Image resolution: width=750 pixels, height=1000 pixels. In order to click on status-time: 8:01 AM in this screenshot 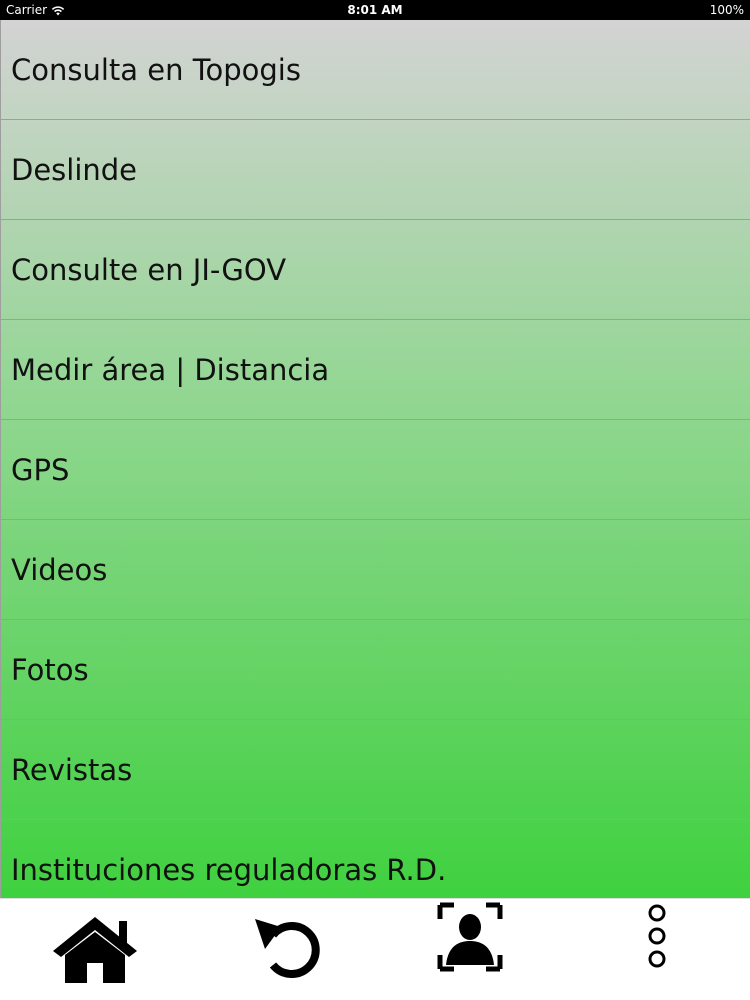, I will do `click(375, 10)`.